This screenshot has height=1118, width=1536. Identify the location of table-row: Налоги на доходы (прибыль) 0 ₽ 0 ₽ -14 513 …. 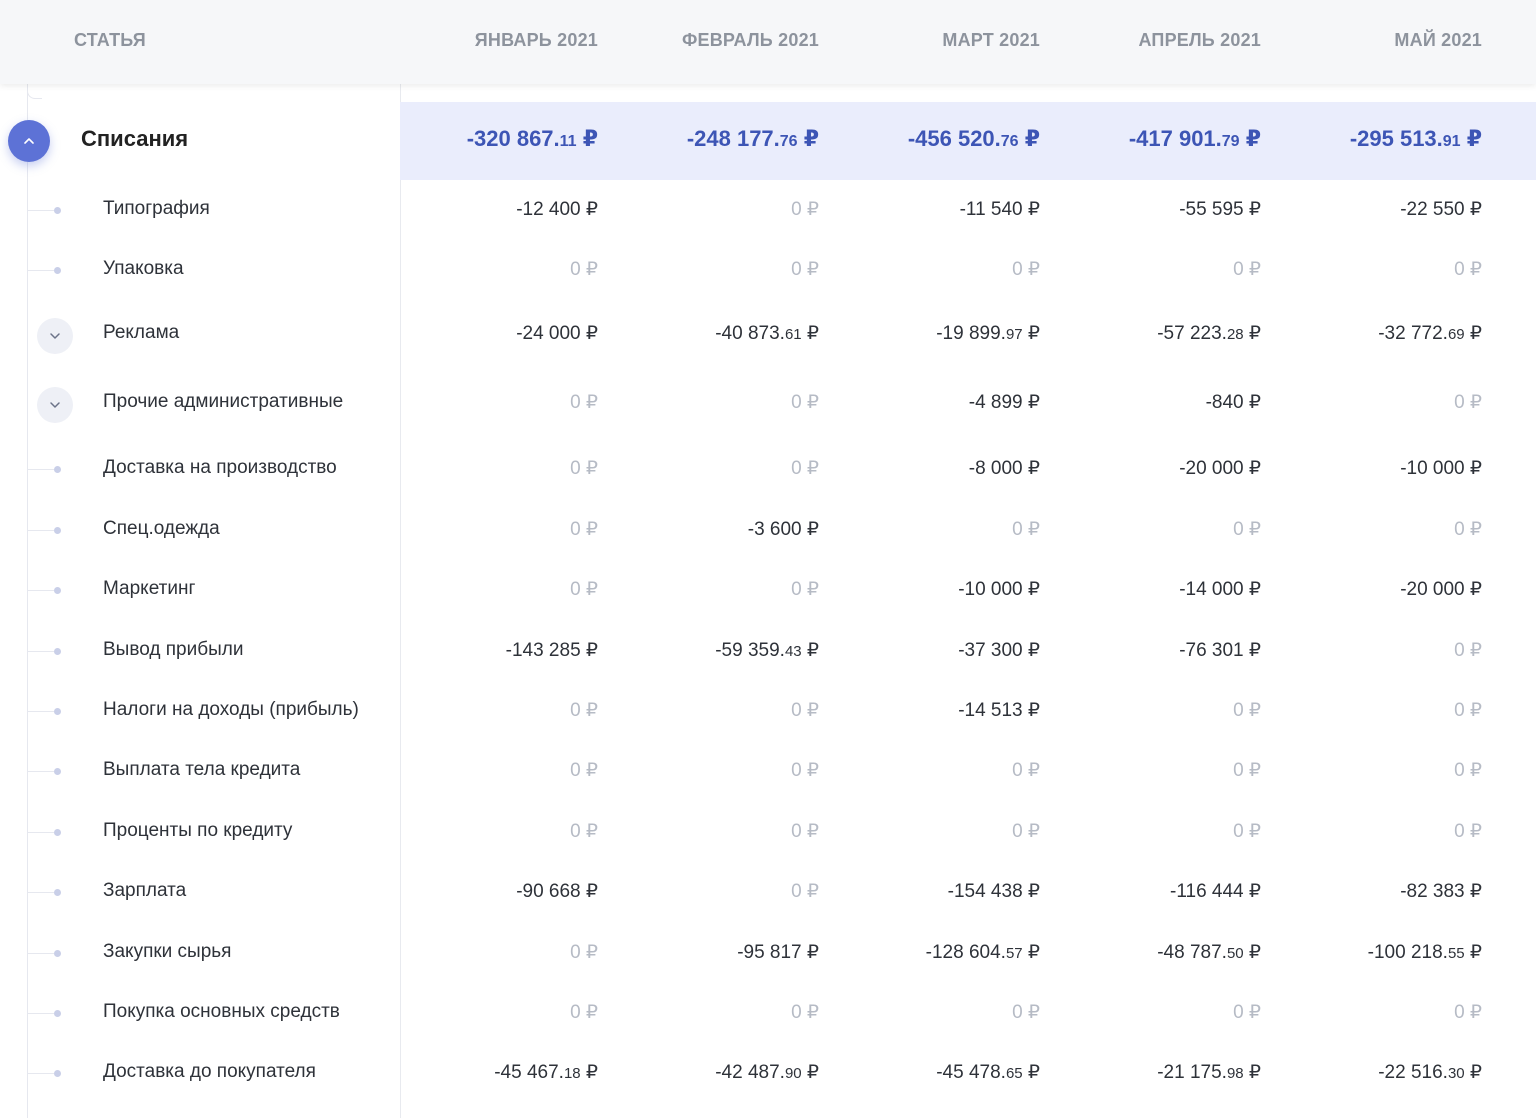
(768, 712).